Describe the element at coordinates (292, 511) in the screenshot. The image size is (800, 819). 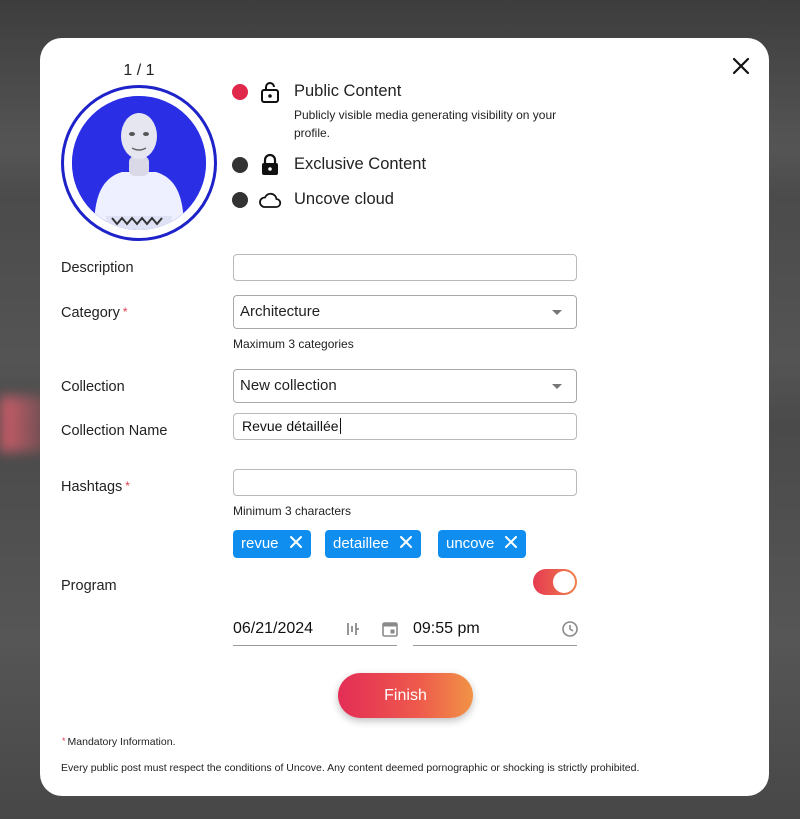
I see `hashtags-hint: Minimum 3 characters` at that location.